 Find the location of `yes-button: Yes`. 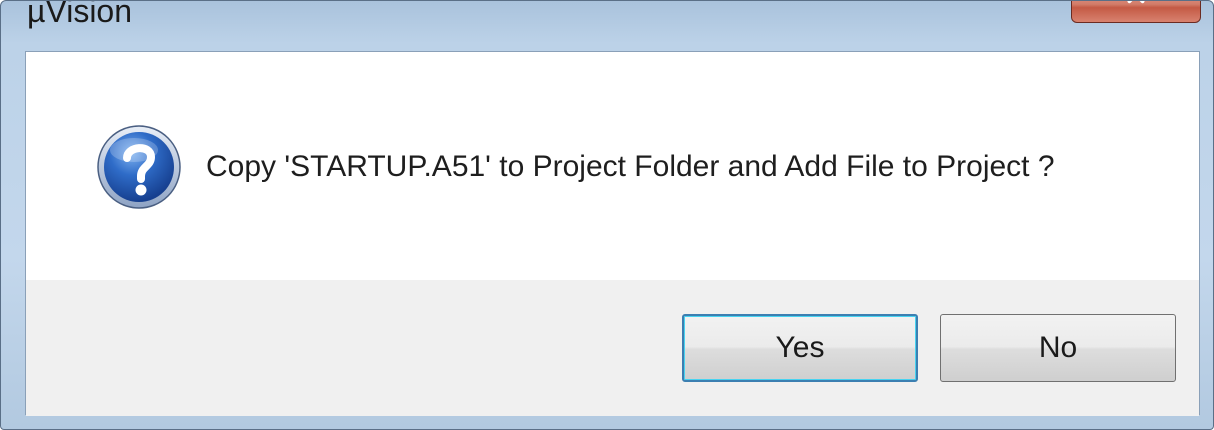

yes-button: Yes is located at coordinates (800, 348).